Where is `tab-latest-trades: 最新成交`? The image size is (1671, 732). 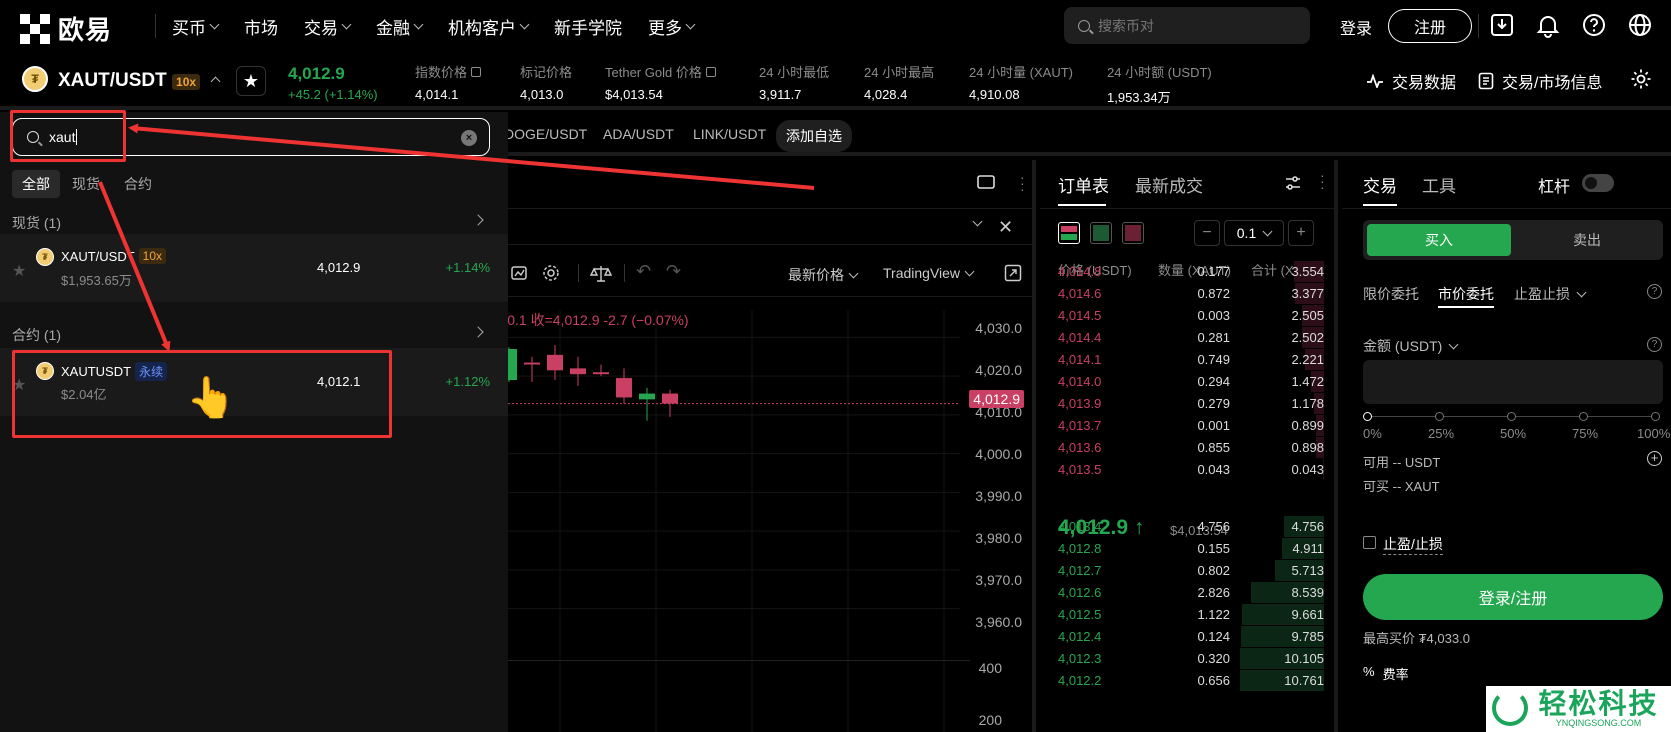 tab-latest-trades: 最新成交 is located at coordinates (1169, 184).